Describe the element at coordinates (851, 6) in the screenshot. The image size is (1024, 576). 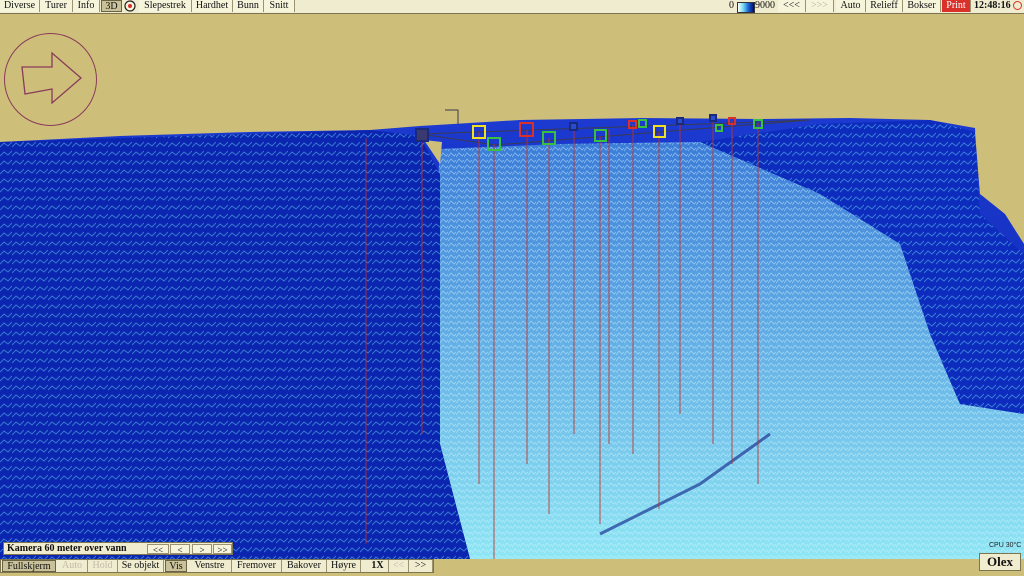
I see `auto-button: Auto` at that location.